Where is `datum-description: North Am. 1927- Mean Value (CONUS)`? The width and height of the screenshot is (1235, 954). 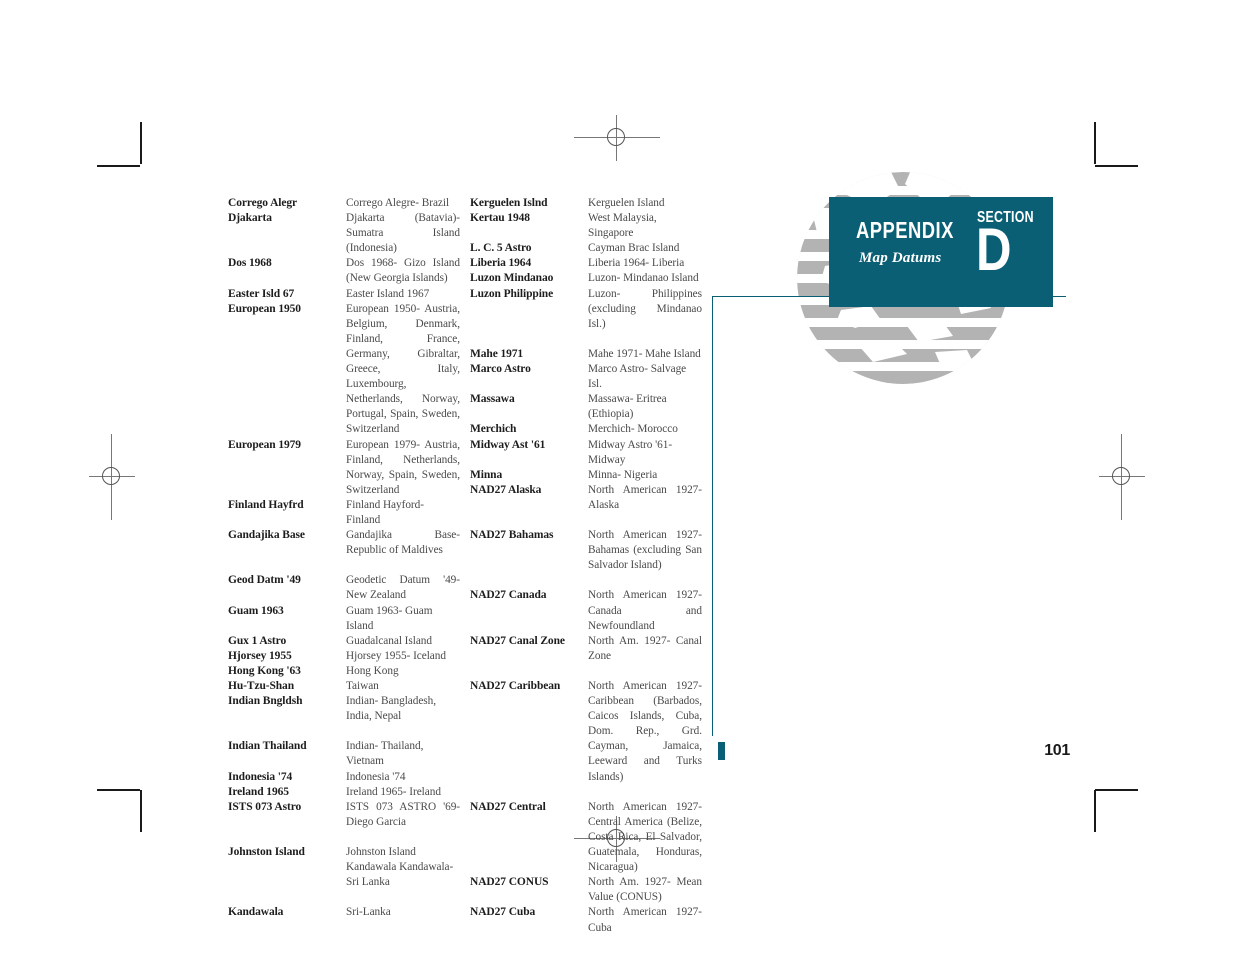 datum-description: North Am. 1927- Mean Value (CONUS) is located at coordinates (645, 890).